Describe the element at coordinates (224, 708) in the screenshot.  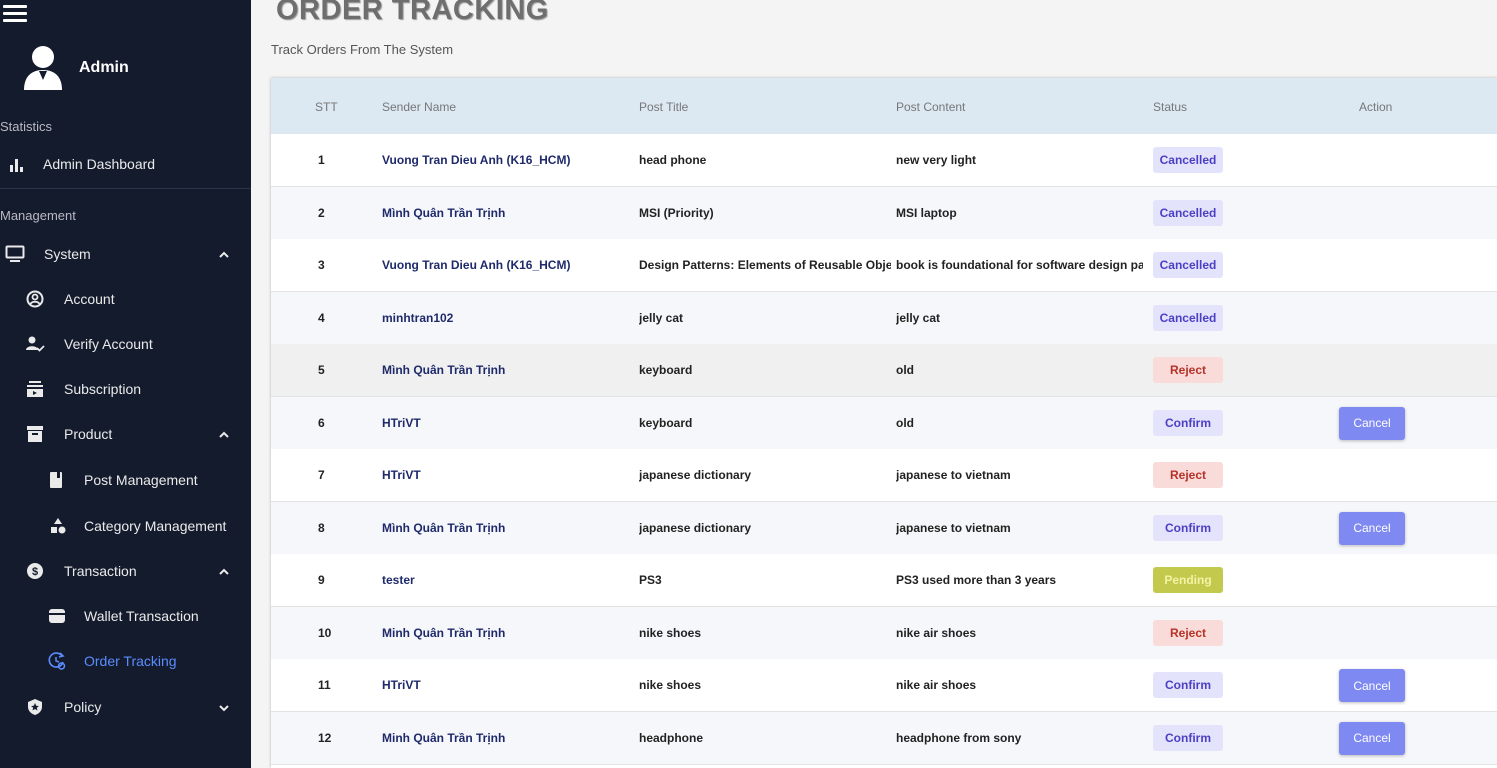
I see `chevron-down-icon` at that location.